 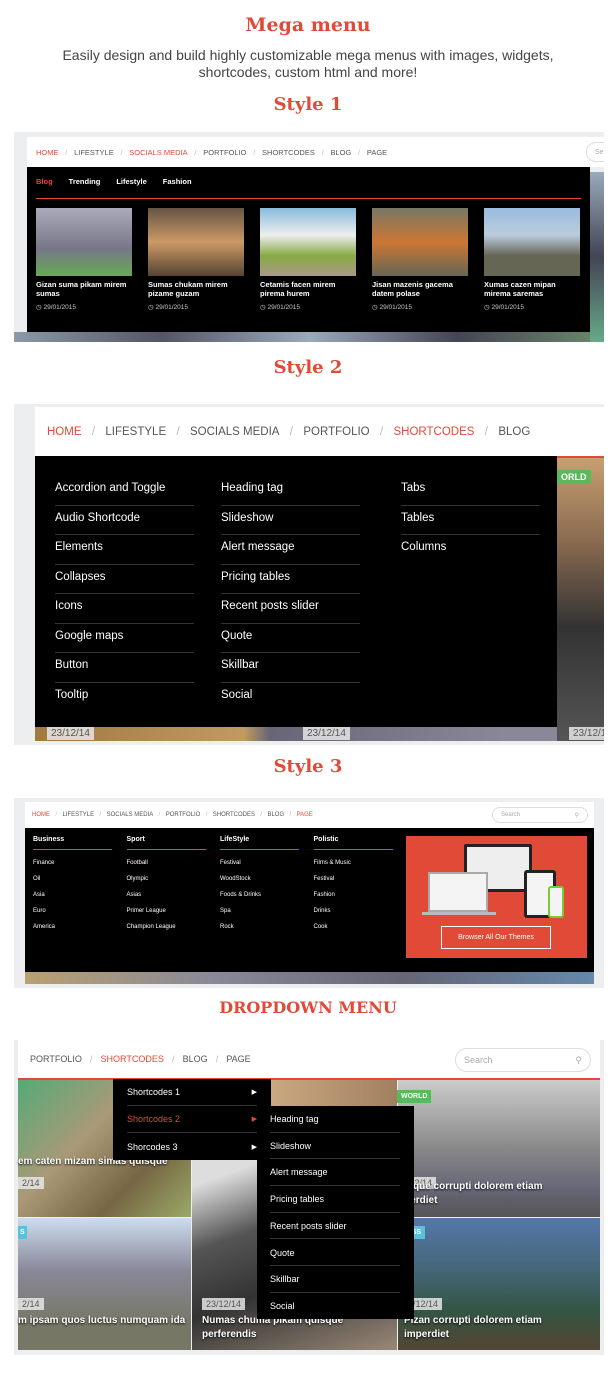 I want to click on submenu-item: Recent posts slider, so click(x=335, y=1226).